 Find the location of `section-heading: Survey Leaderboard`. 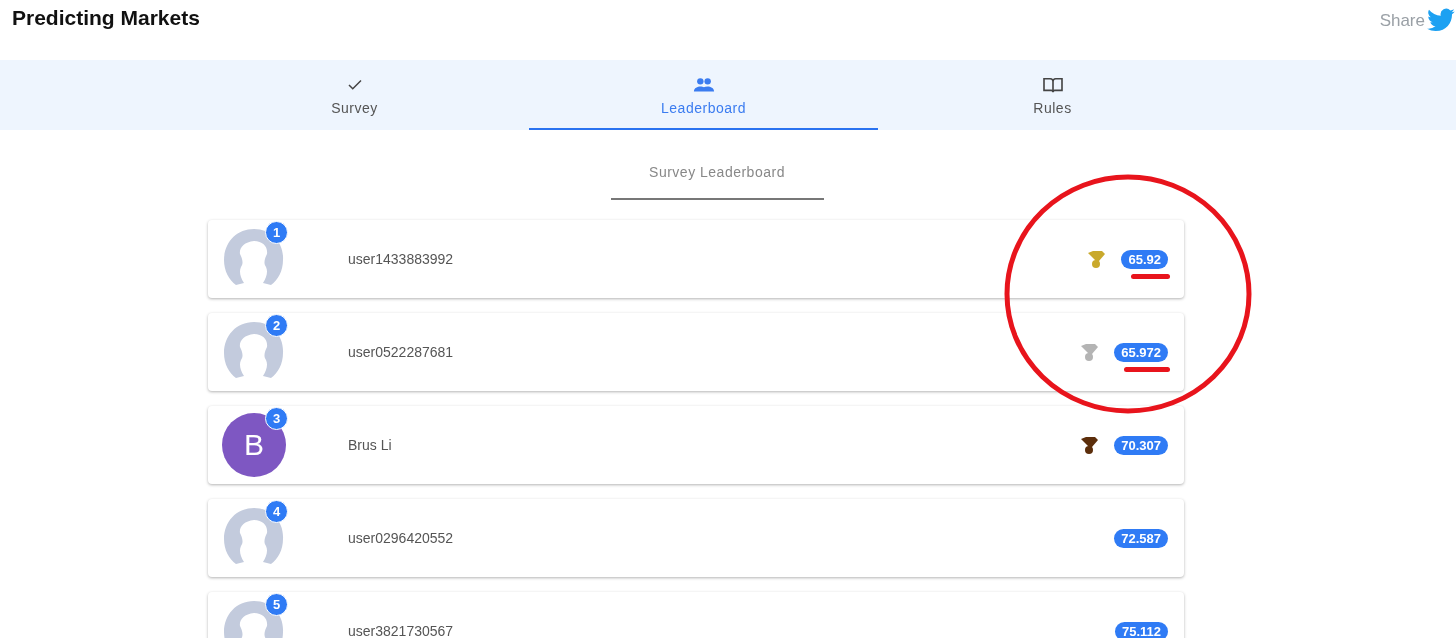

section-heading: Survey Leaderboard is located at coordinates (717, 182).